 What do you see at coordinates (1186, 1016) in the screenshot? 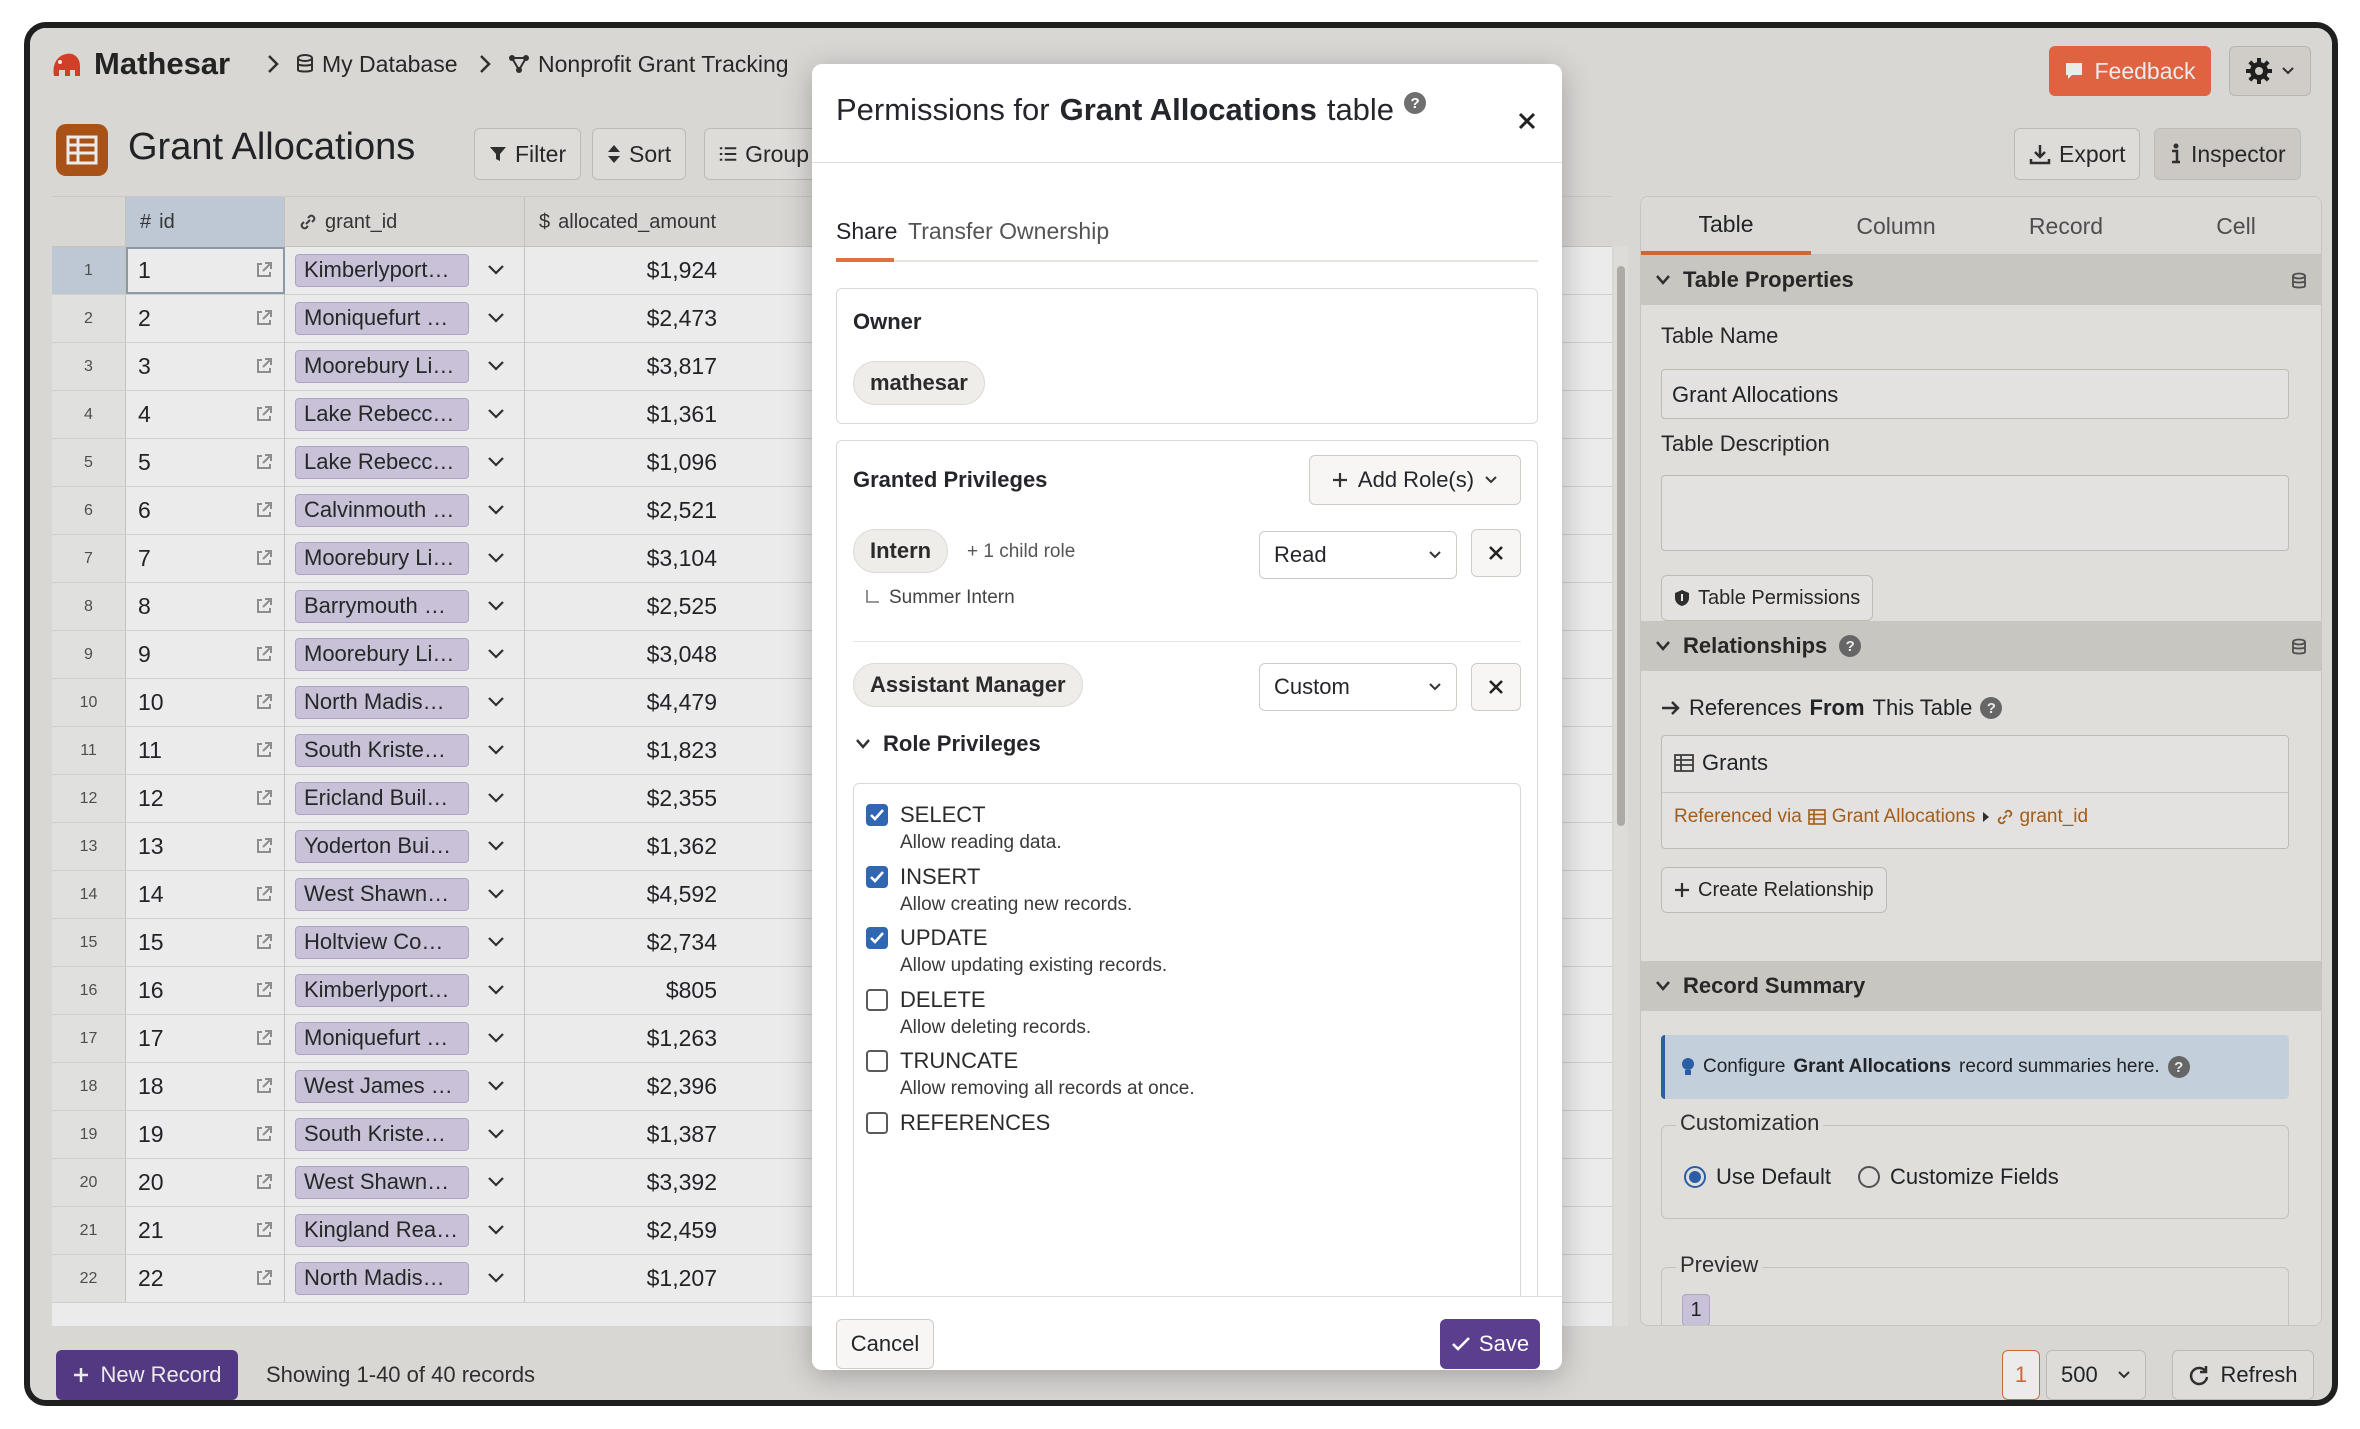
I see `privilege-item: DELETE Allow deleting records.` at bounding box center [1186, 1016].